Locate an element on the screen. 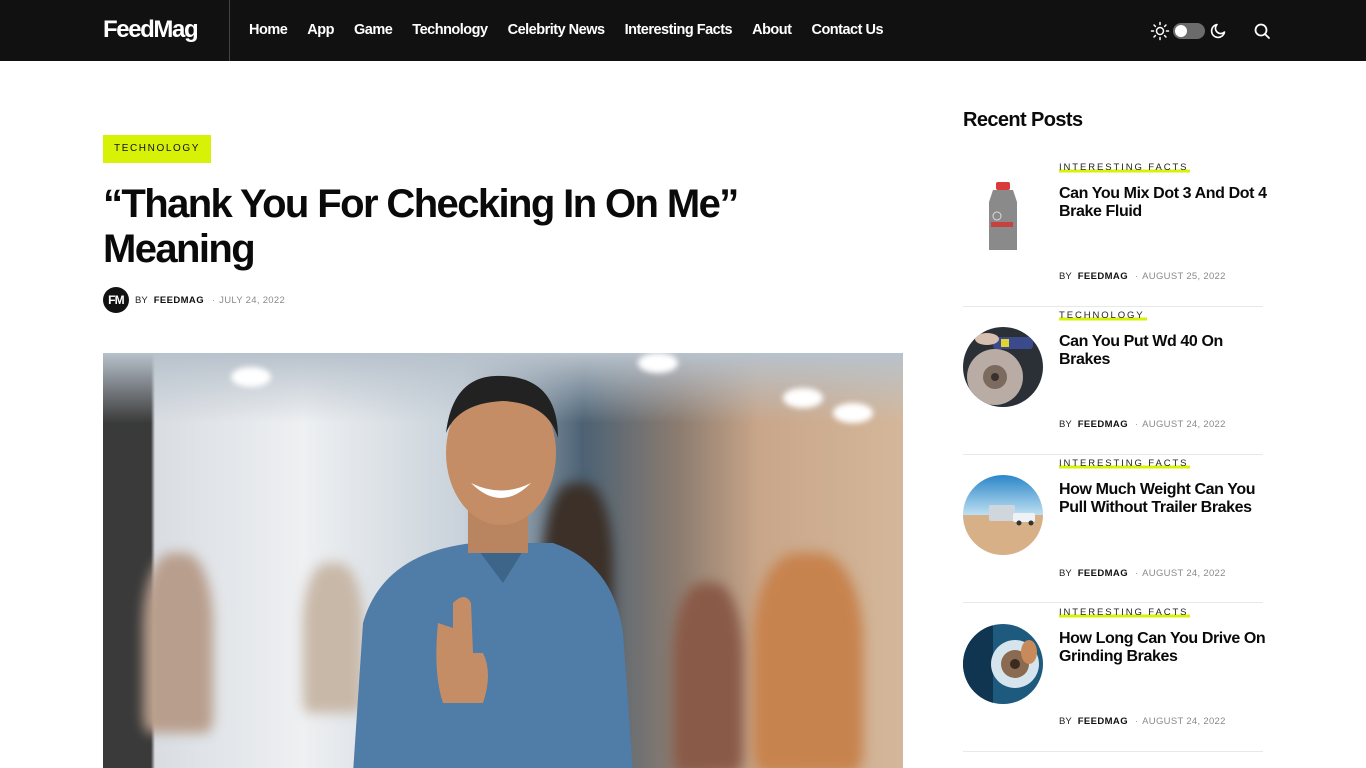 The image size is (1366, 768). brake-caliper-icon is located at coordinates (1003, 664).